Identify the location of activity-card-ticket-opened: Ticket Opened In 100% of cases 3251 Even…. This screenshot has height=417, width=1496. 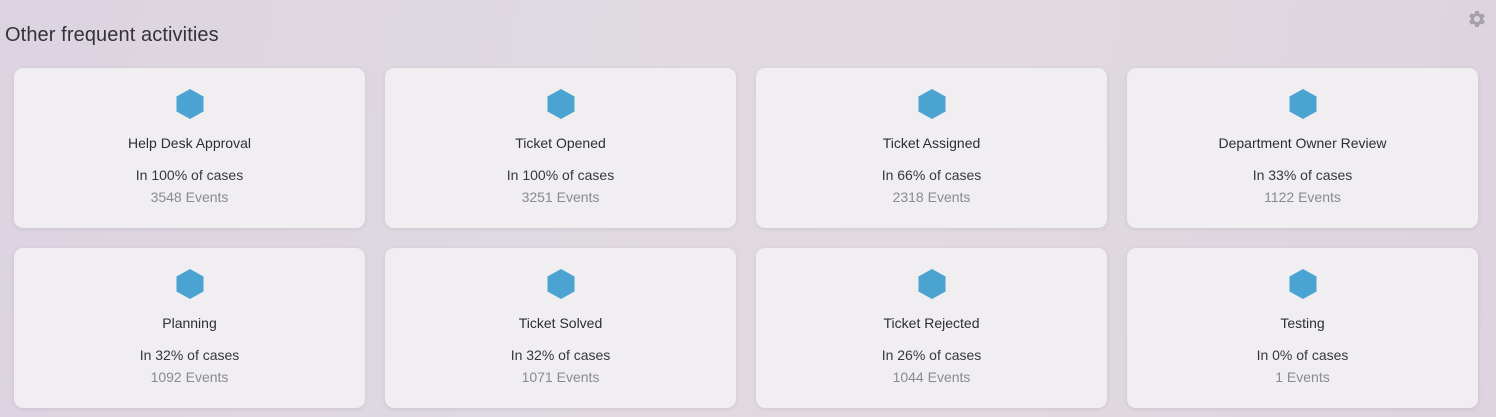
(560, 148).